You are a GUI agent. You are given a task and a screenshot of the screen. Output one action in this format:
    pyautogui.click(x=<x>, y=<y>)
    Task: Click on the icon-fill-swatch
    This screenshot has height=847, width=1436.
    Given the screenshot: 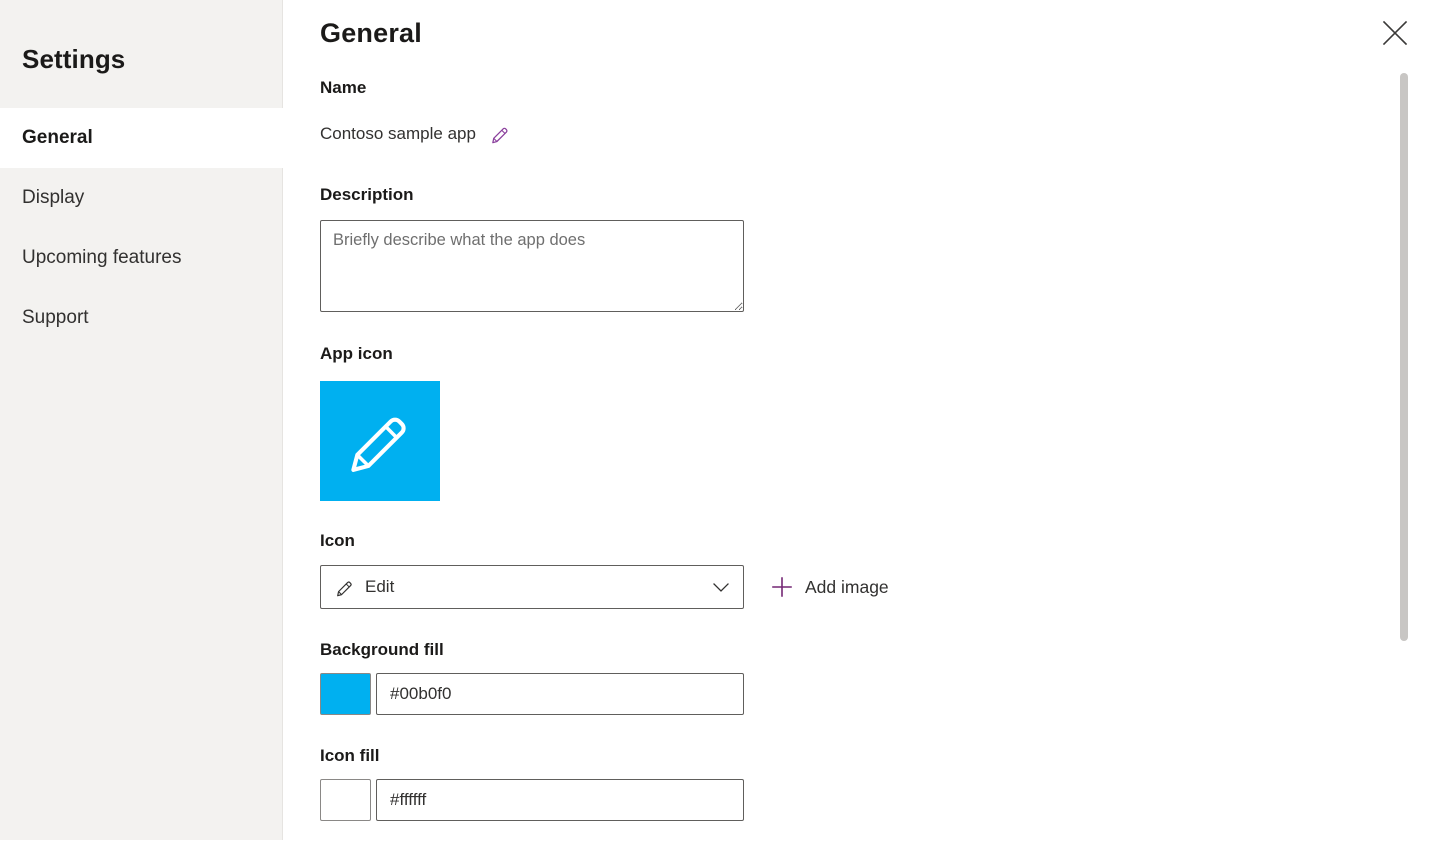 What is the action you would take?
    pyautogui.click(x=345, y=800)
    